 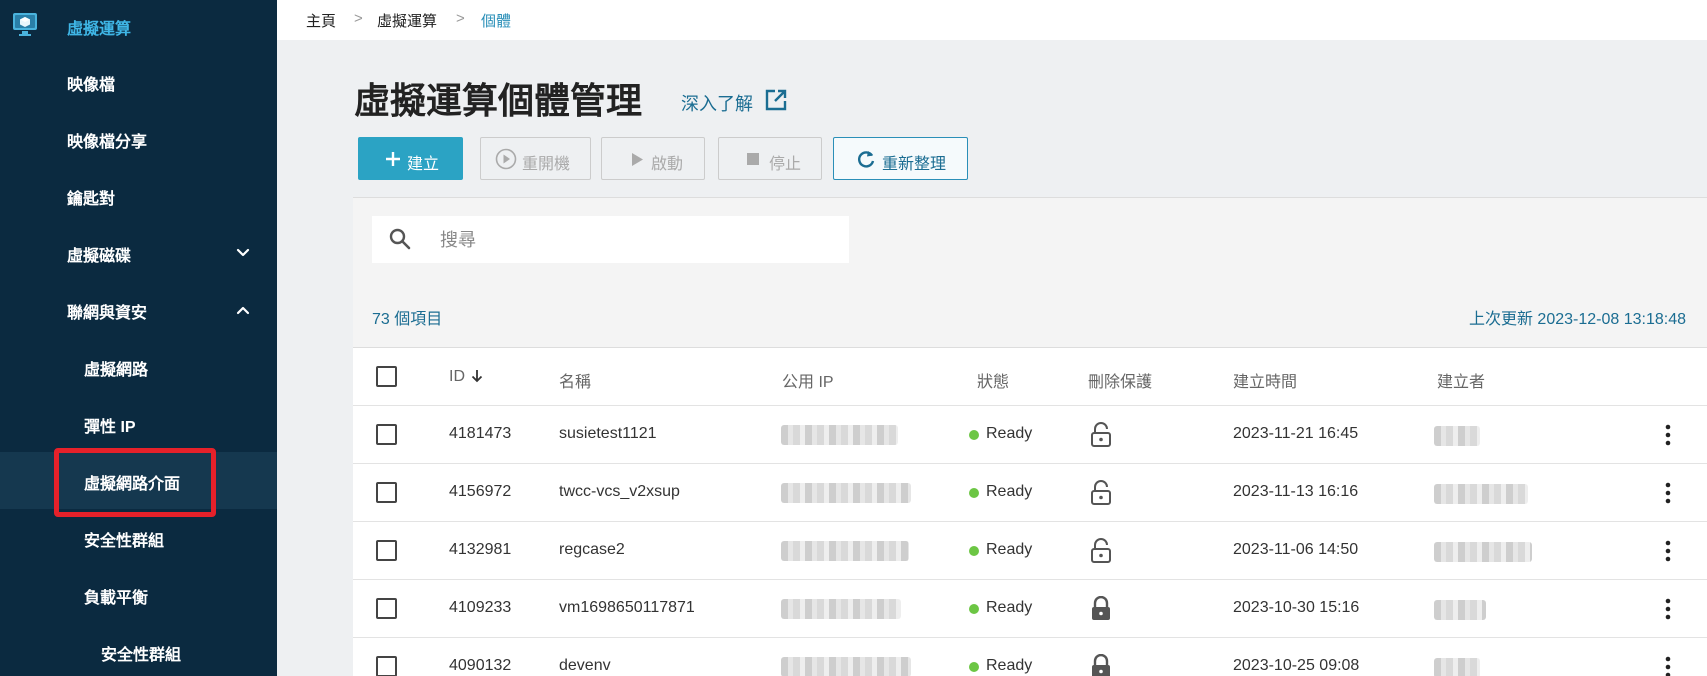 I want to click on sidebar-item-lb-security-groups: 安全性群組, so click(x=138, y=649).